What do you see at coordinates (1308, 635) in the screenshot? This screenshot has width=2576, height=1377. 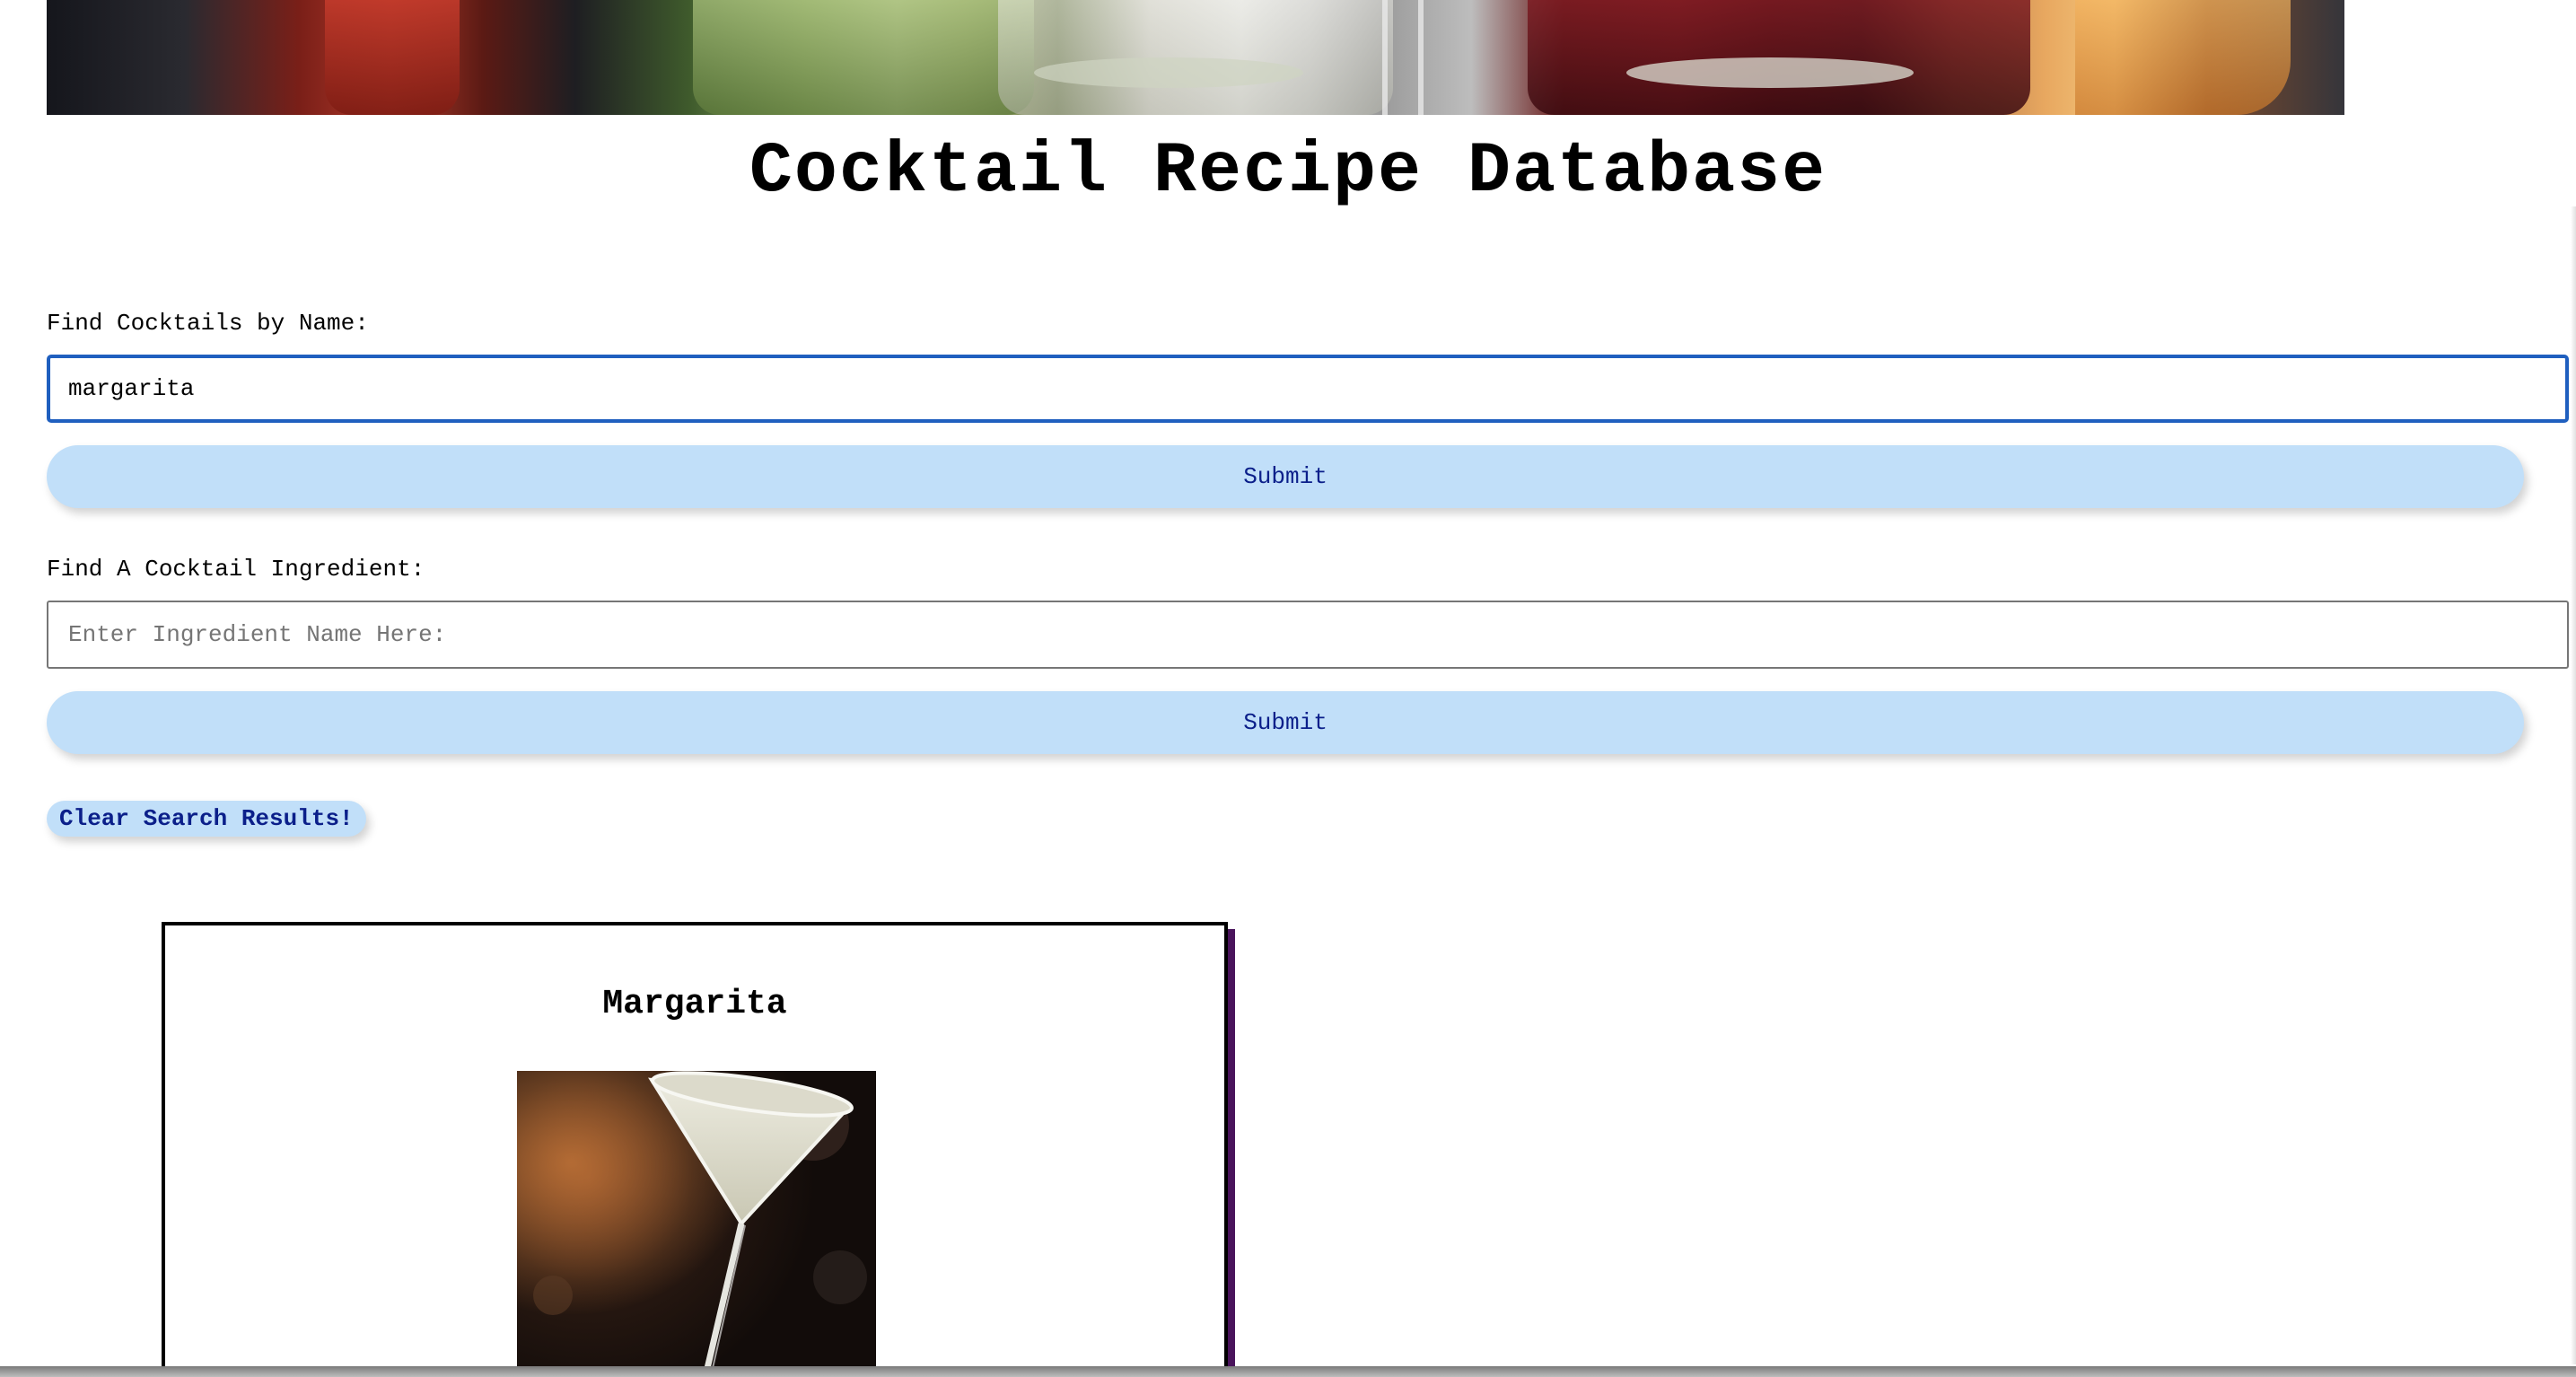 I see `ingredient-search-input` at bounding box center [1308, 635].